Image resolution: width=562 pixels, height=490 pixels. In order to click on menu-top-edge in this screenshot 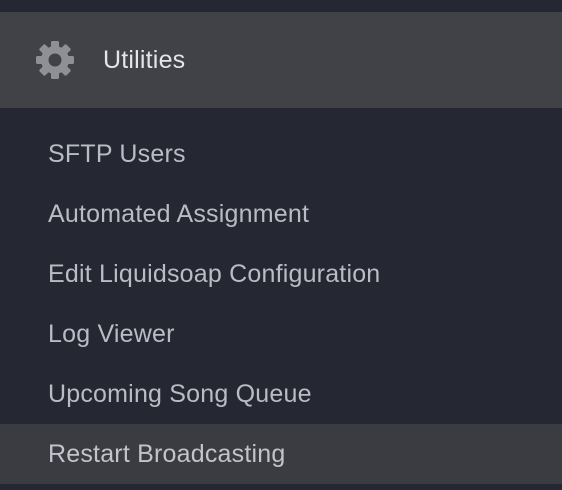, I will do `click(281, 6)`.